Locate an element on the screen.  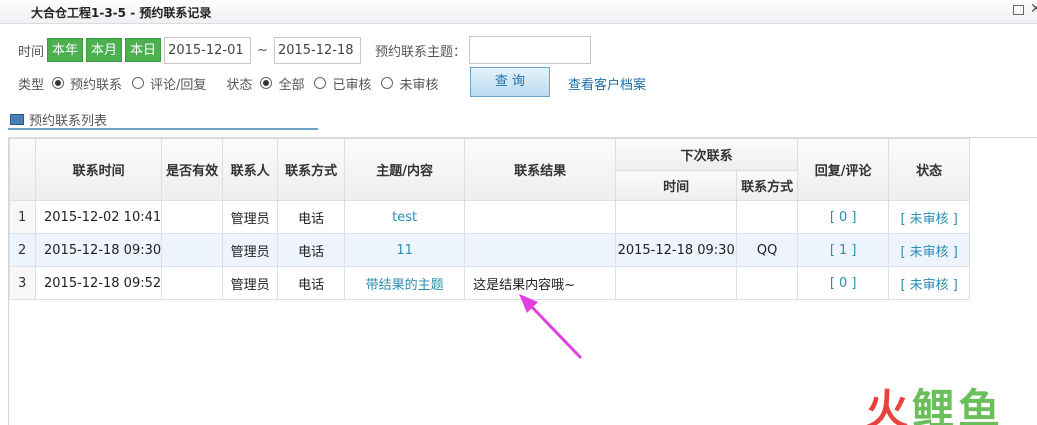
watermark-char-1: 火 is located at coordinates (887, 405).